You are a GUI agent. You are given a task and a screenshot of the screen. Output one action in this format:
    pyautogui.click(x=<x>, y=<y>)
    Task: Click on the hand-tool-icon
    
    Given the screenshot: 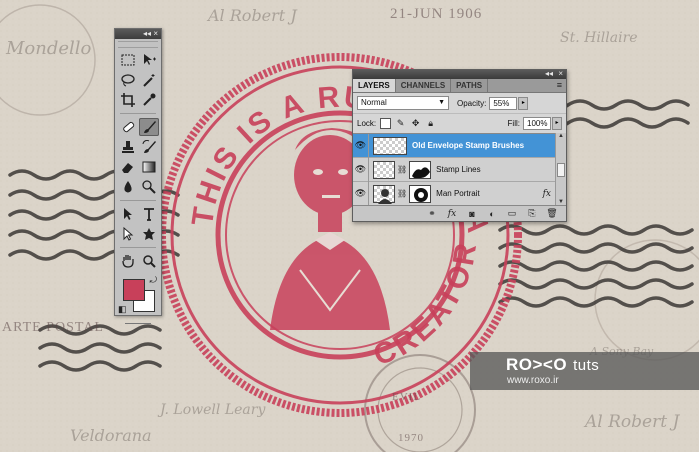 What is the action you would take?
    pyautogui.click(x=128, y=261)
    